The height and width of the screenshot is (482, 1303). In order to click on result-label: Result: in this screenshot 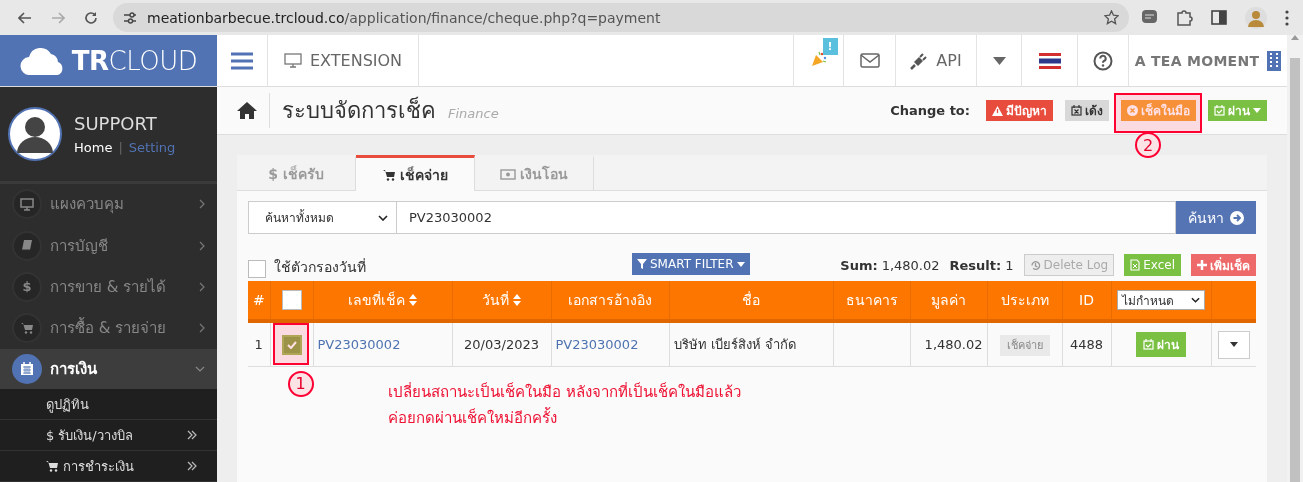, I will do `click(975, 265)`.